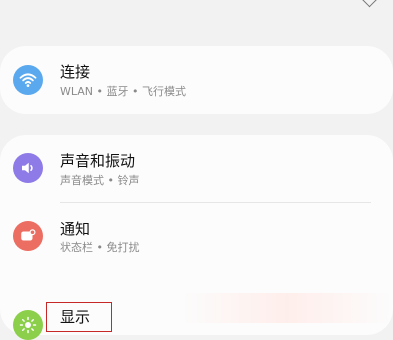 Image resolution: width=393 pixels, height=340 pixels. What do you see at coordinates (100, 180) in the screenshot?
I see `settings-item-subtitle: 声音模式 • 铃声` at bounding box center [100, 180].